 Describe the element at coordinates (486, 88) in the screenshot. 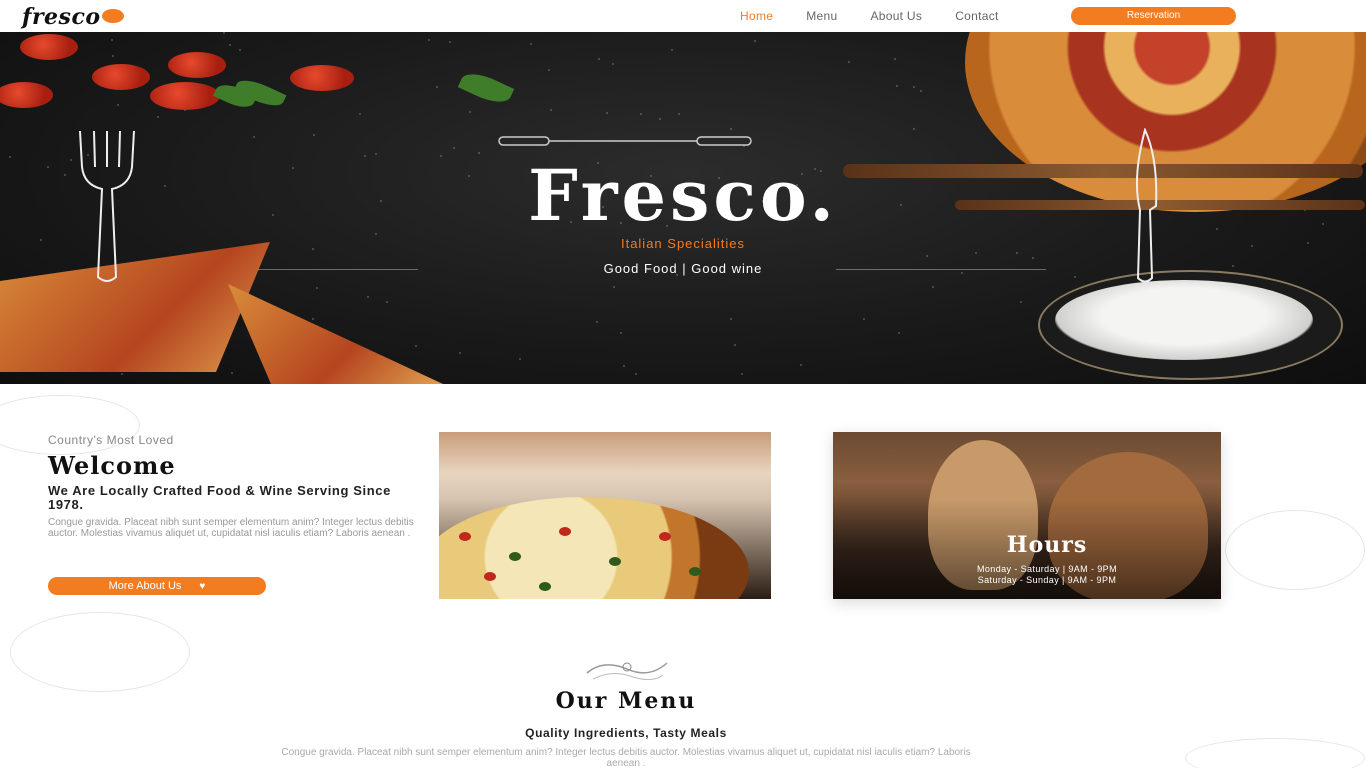

I see `basil-leaf-image` at that location.